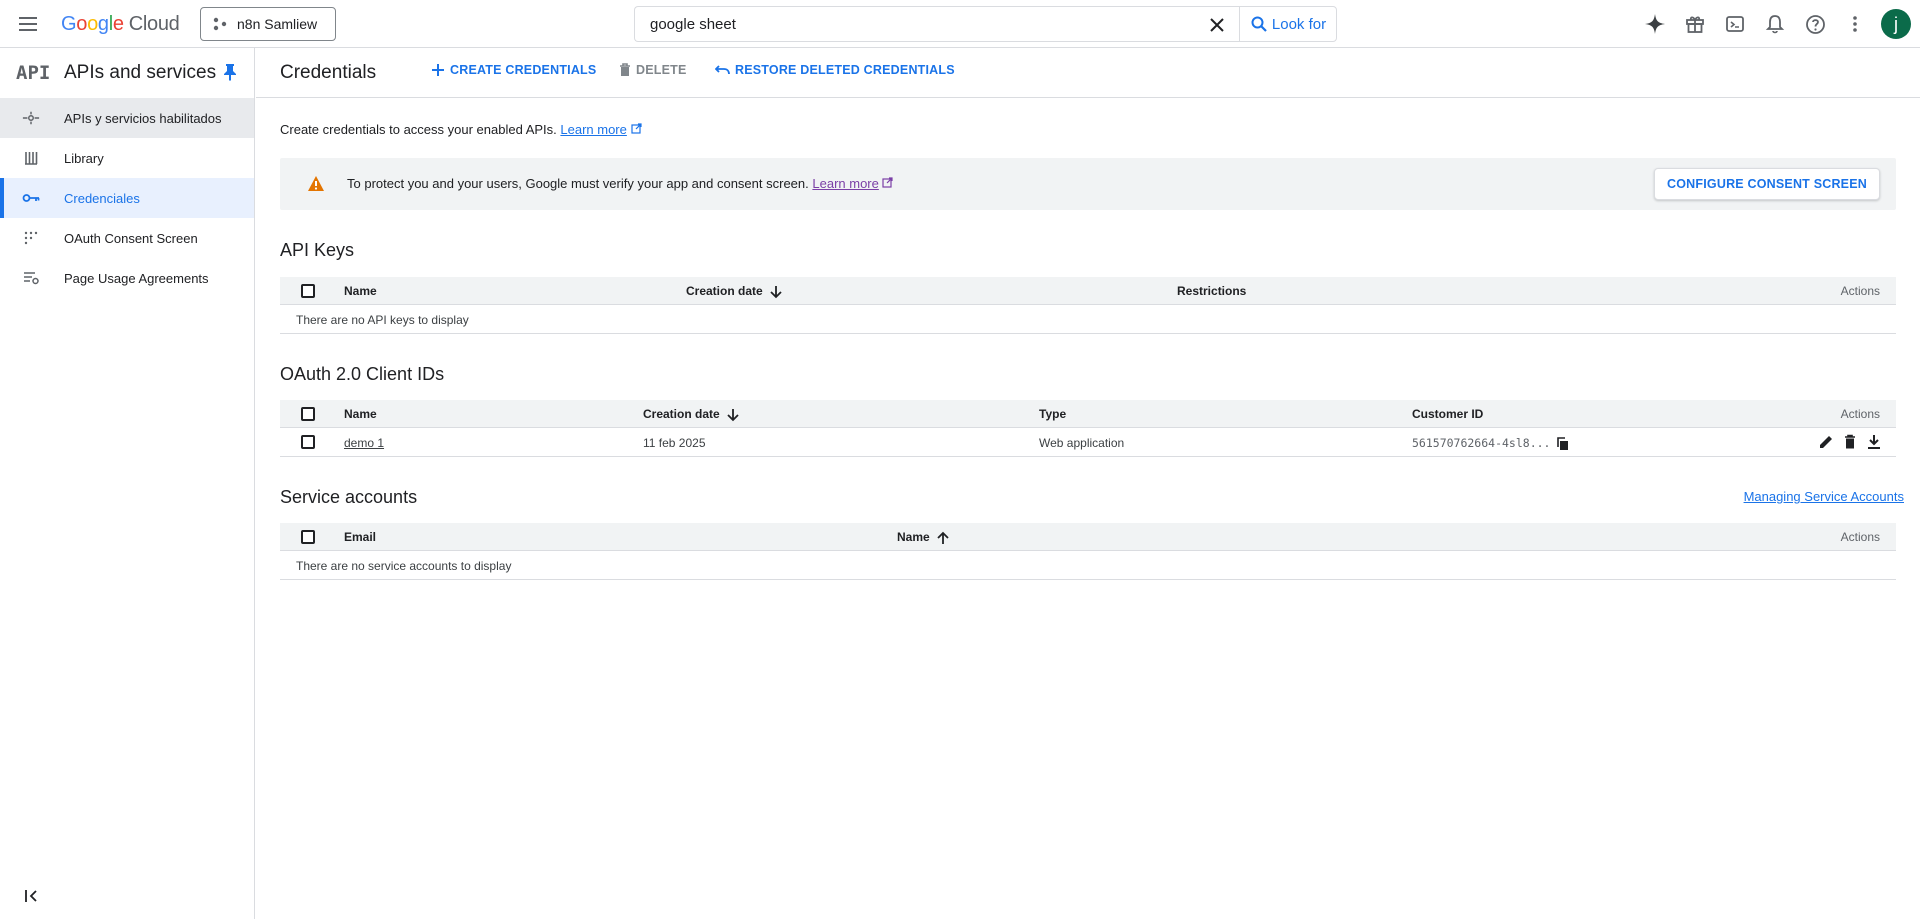  I want to click on top-icons, so click(1755, 24).